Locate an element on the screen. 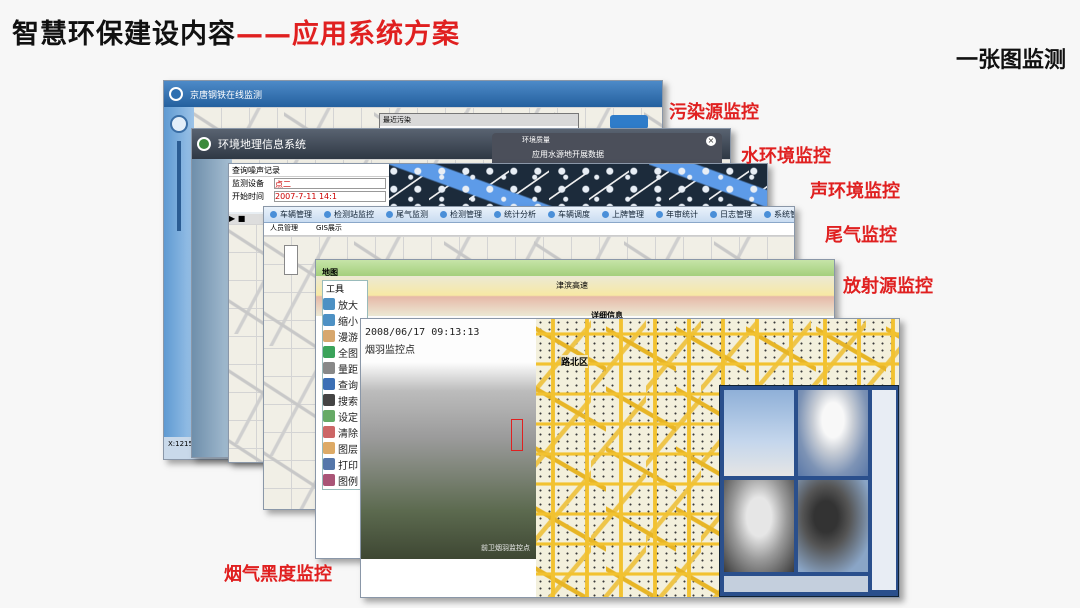  target-marker is located at coordinates (517, 435).